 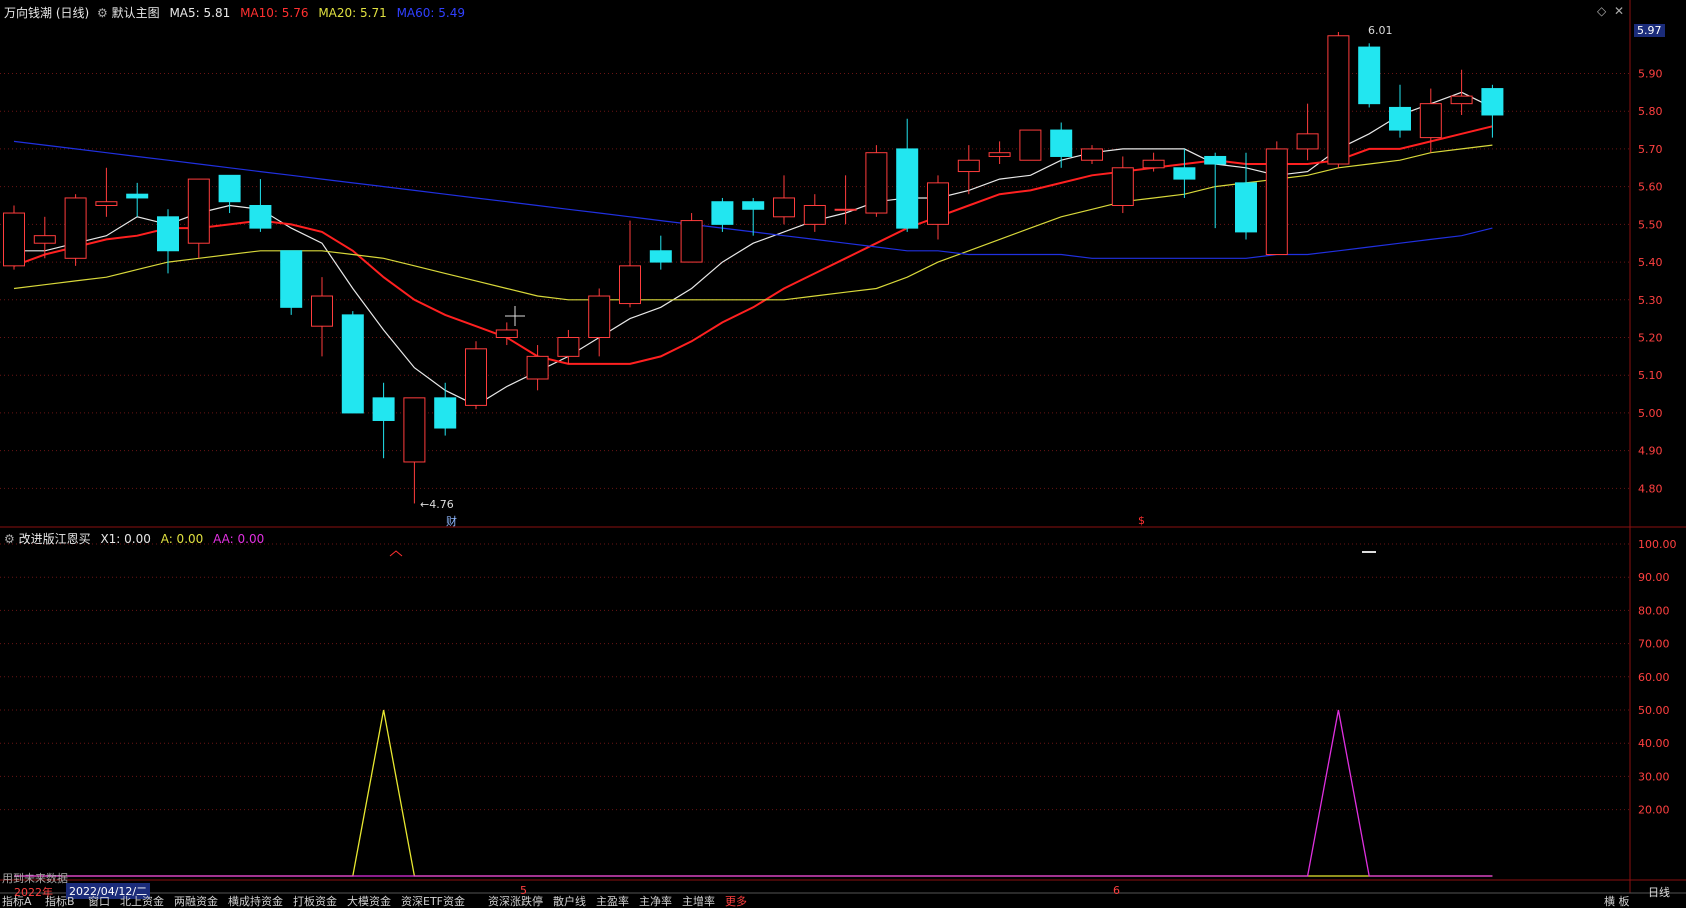 I want to click on indicator-tick-label: 20.00, so click(x=1654, y=810).